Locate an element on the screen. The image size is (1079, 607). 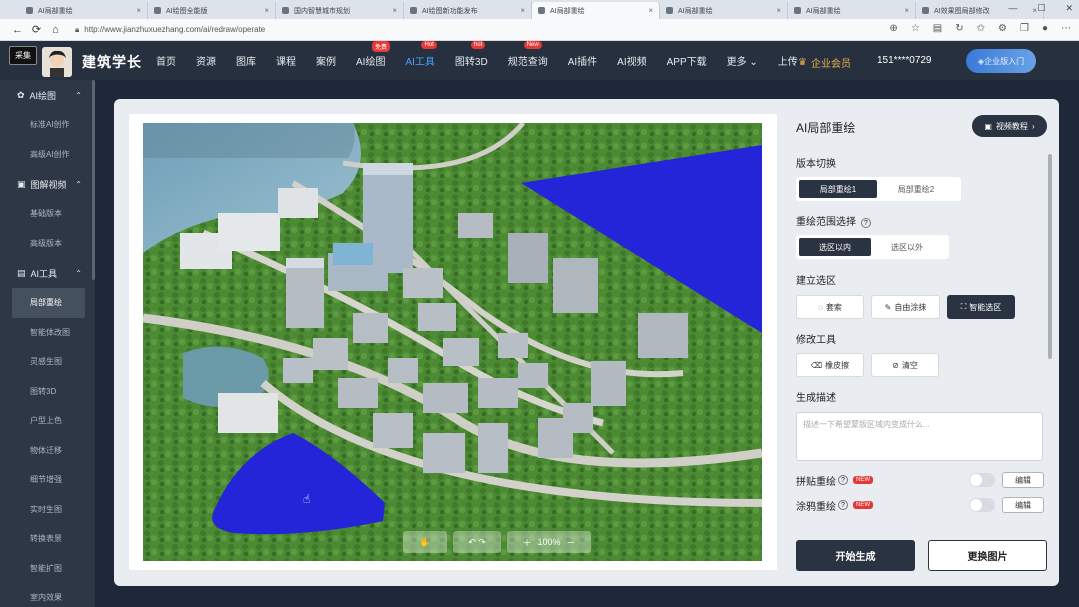
sidebar-item: 转换表景 is located at coordinates (47, 539).